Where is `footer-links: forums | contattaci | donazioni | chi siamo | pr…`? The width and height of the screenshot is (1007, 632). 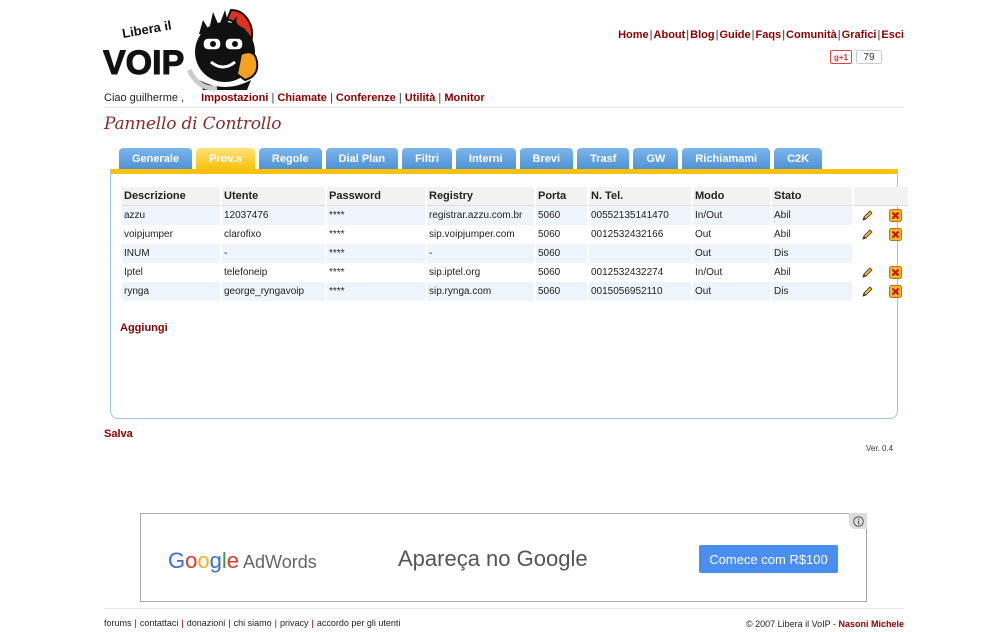
footer-links: forums | contattaci | donazioni | chi siamo | pr… is located at coordinates (252, 623).